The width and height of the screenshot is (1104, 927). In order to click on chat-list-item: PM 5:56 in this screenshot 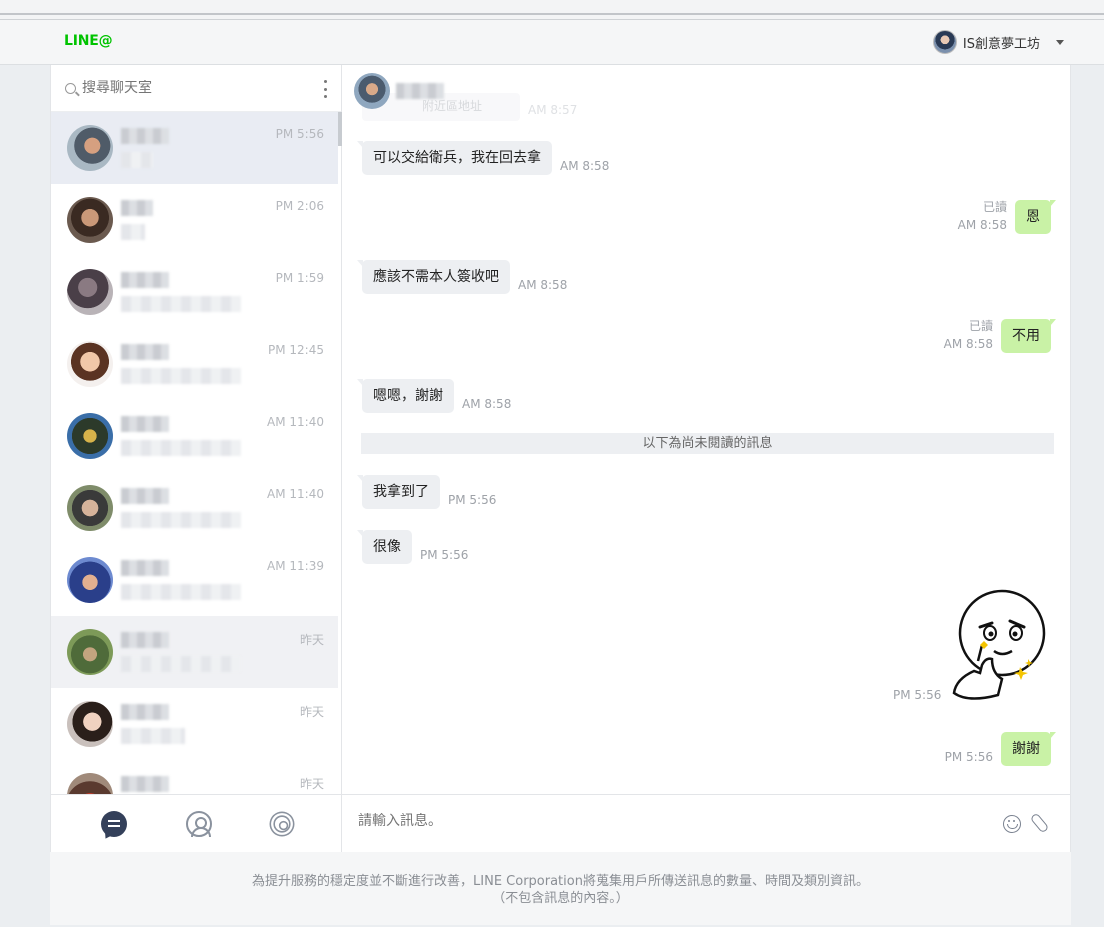, I will do `click(194, 148)`.